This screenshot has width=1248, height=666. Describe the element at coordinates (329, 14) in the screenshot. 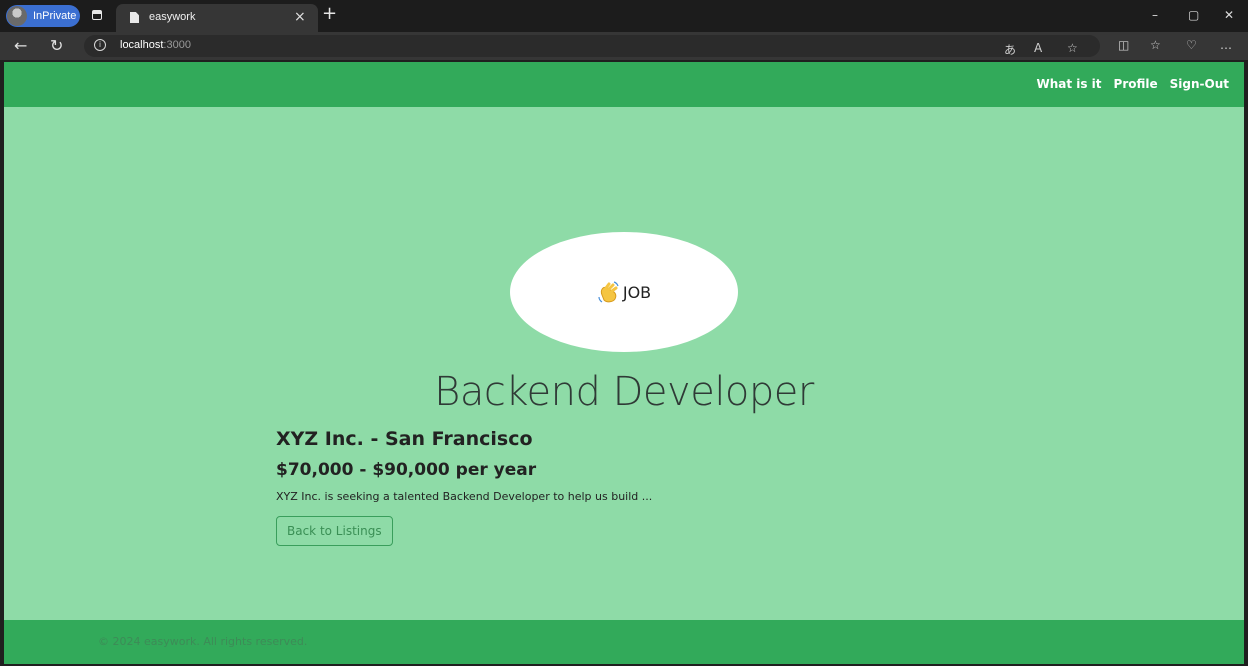

I see `new-tab-icon: +` at that location.